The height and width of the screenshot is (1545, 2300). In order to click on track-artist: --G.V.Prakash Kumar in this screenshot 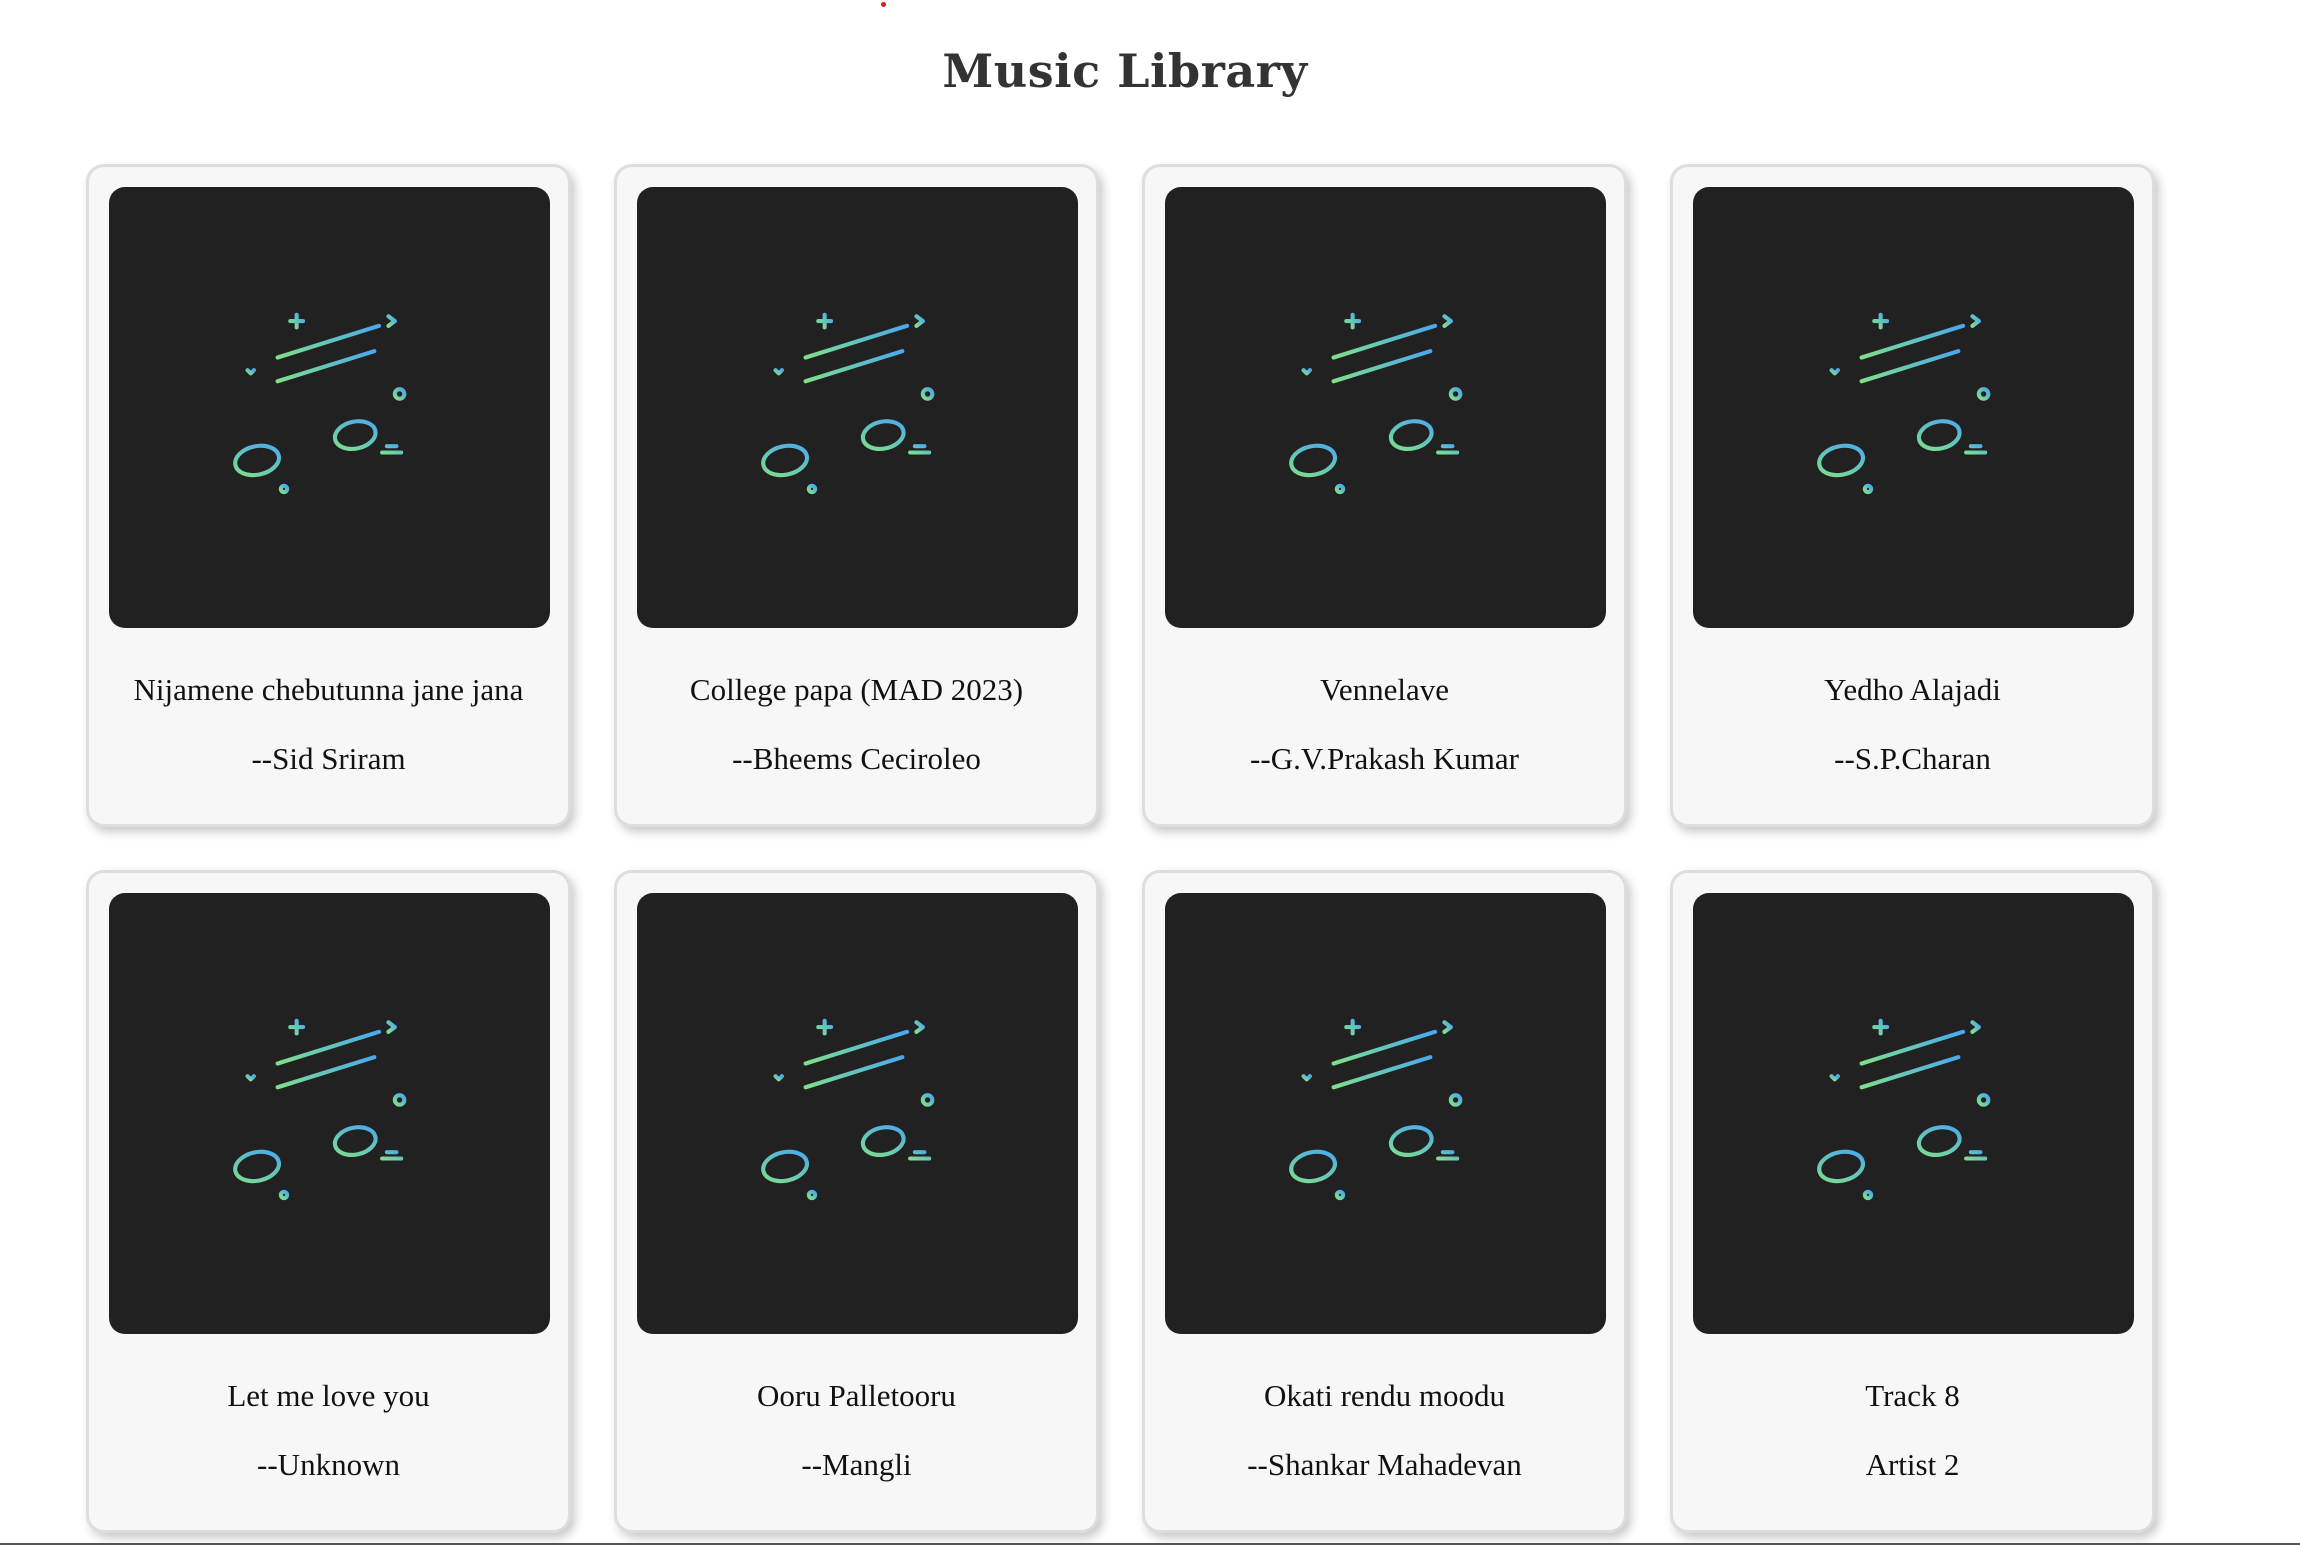, I will do `click(1384, 758)`.